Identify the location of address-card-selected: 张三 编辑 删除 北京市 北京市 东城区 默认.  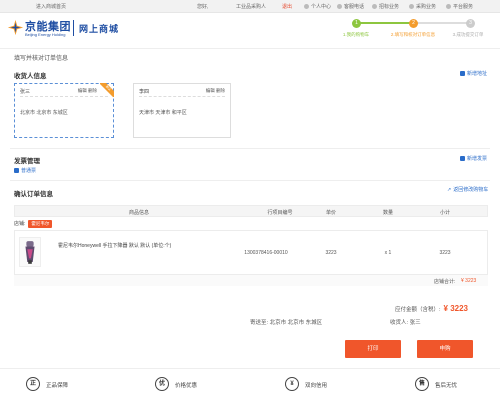
(64, 110).